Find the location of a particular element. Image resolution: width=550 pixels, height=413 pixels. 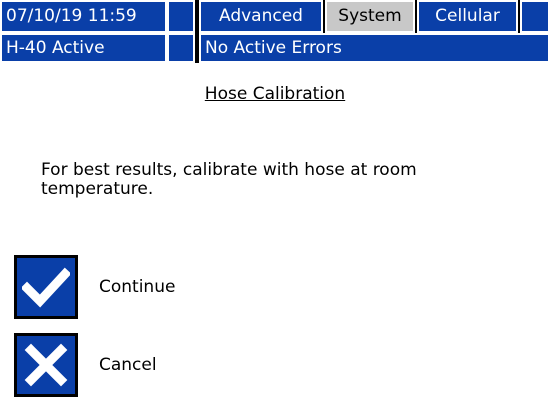

screen-title-container: Hose Calibration is located at coordinates (275, 94).